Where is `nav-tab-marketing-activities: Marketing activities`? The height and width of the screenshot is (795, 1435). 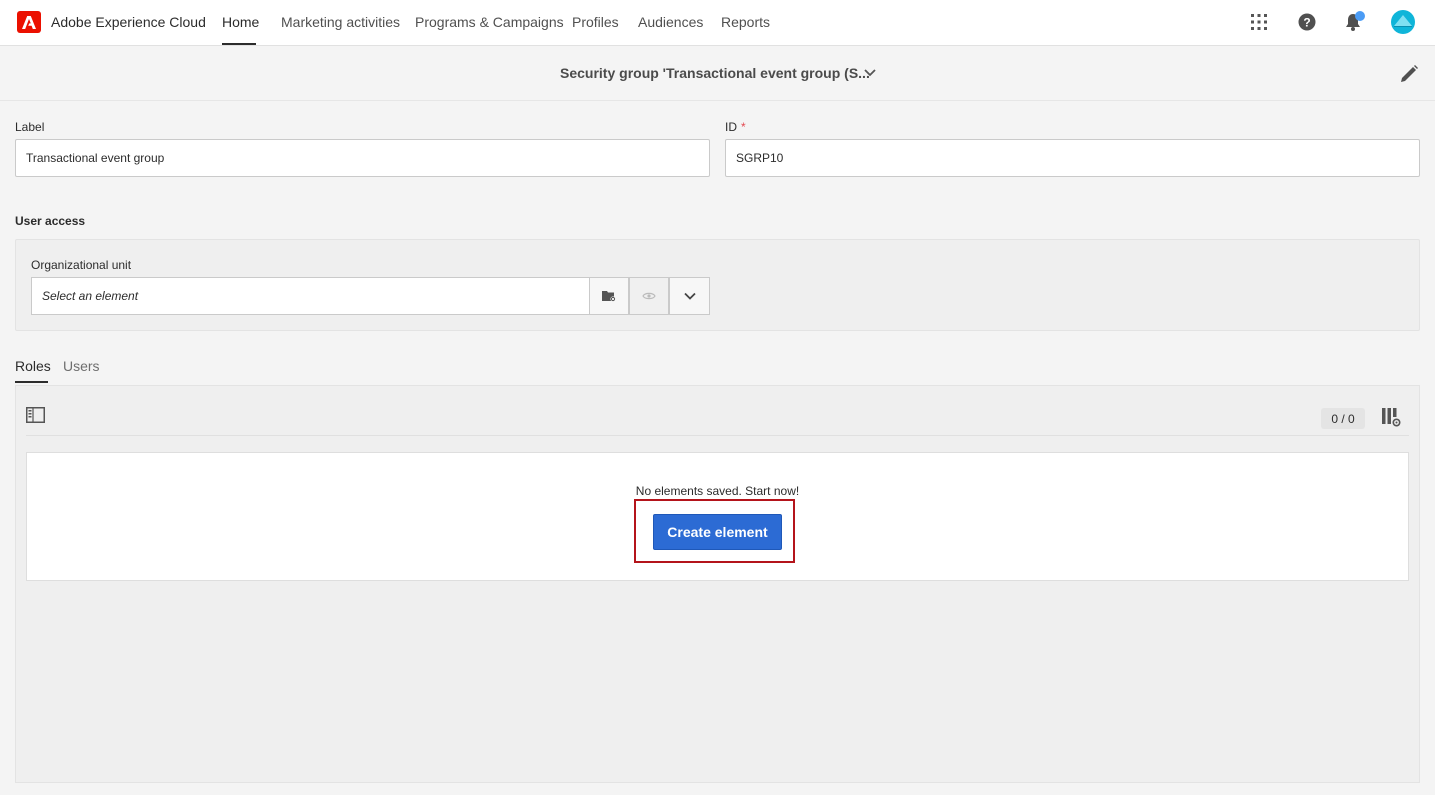
nav-tab-marketing-activities: Marketing activities is located at coordinates (340, 22).